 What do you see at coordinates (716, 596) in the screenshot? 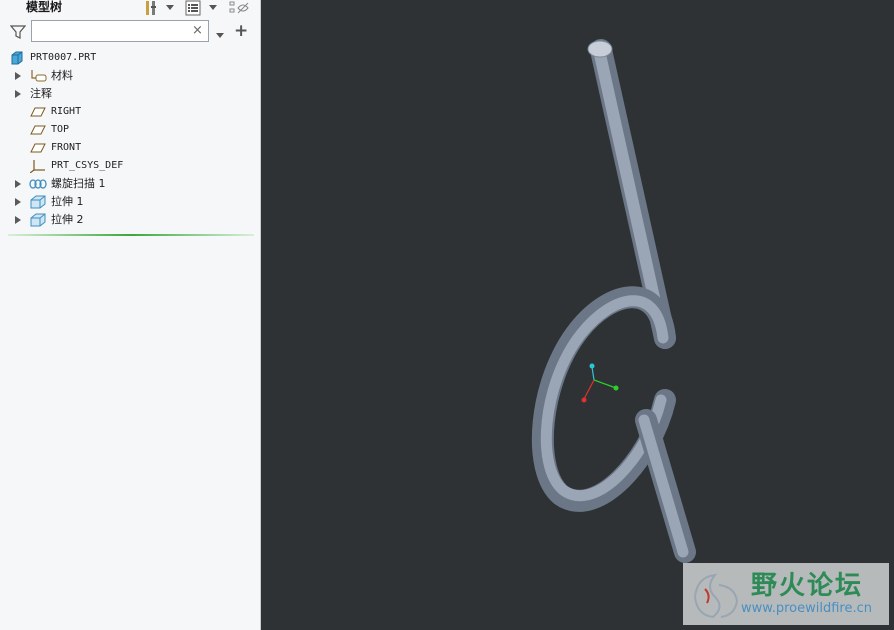
I see `flame-logo-icon` at bounding box center [716, 596].